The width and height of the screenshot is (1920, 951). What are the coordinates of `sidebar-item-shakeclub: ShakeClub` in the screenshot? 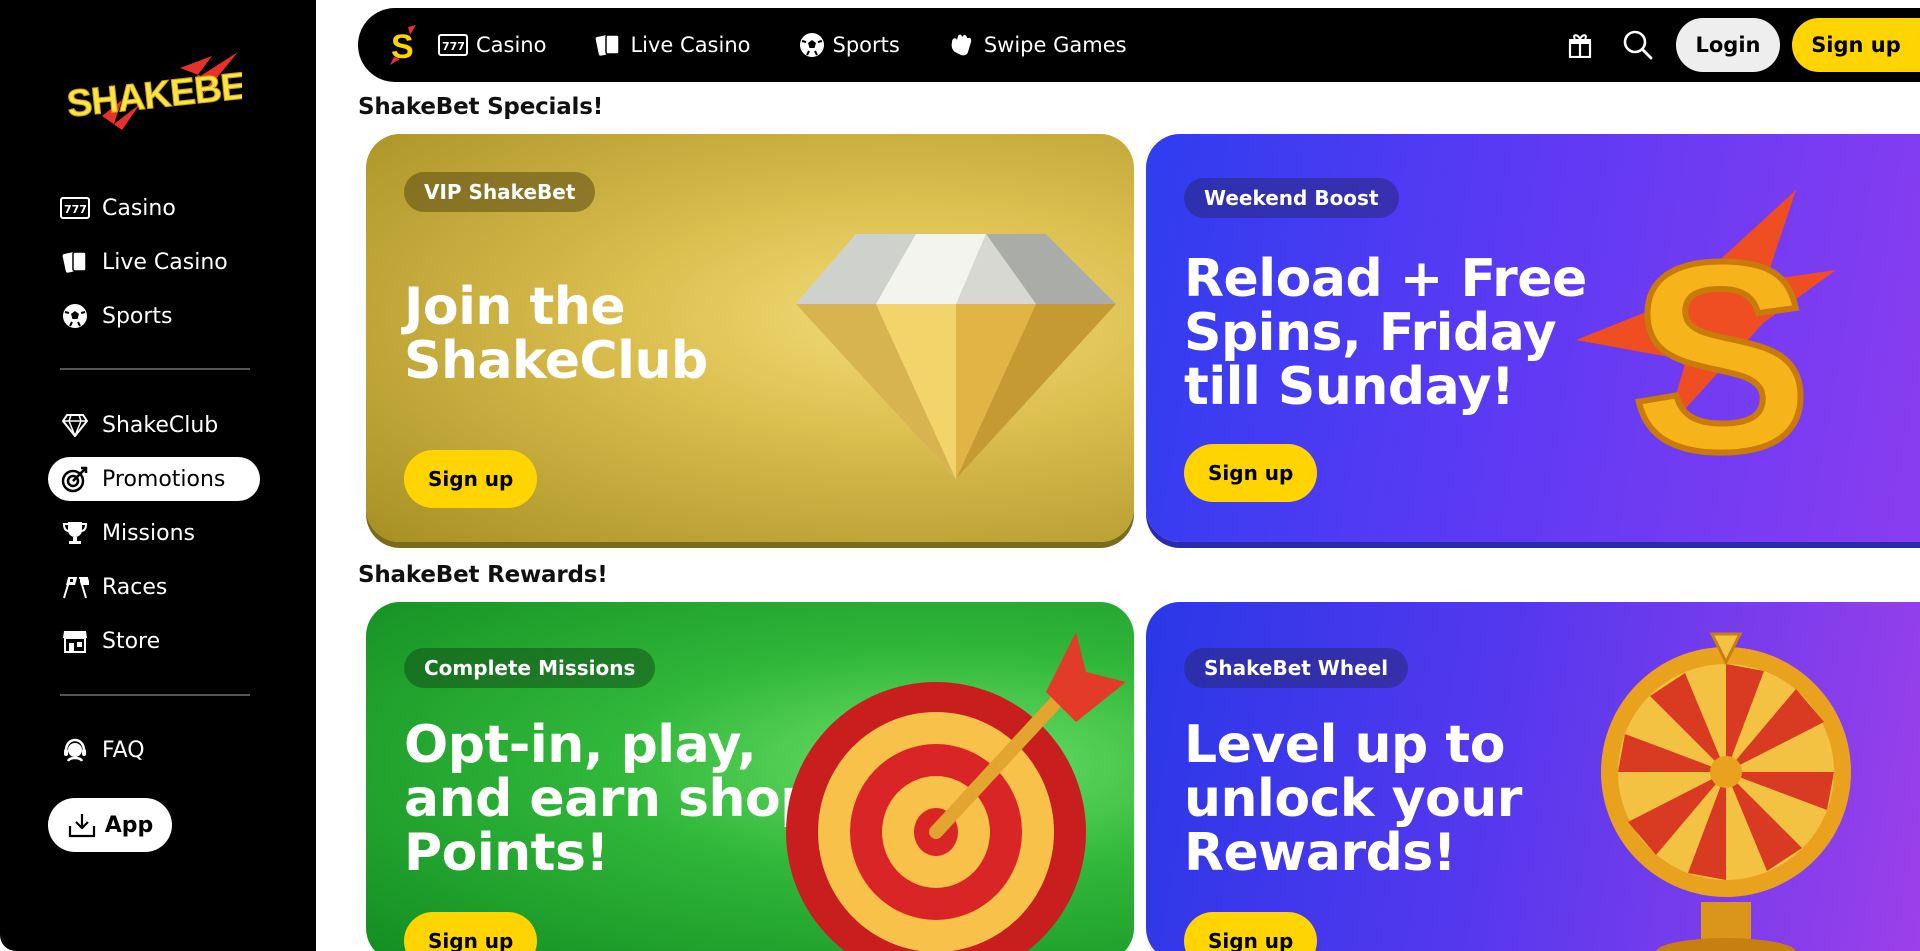 It's located at (154, 425).